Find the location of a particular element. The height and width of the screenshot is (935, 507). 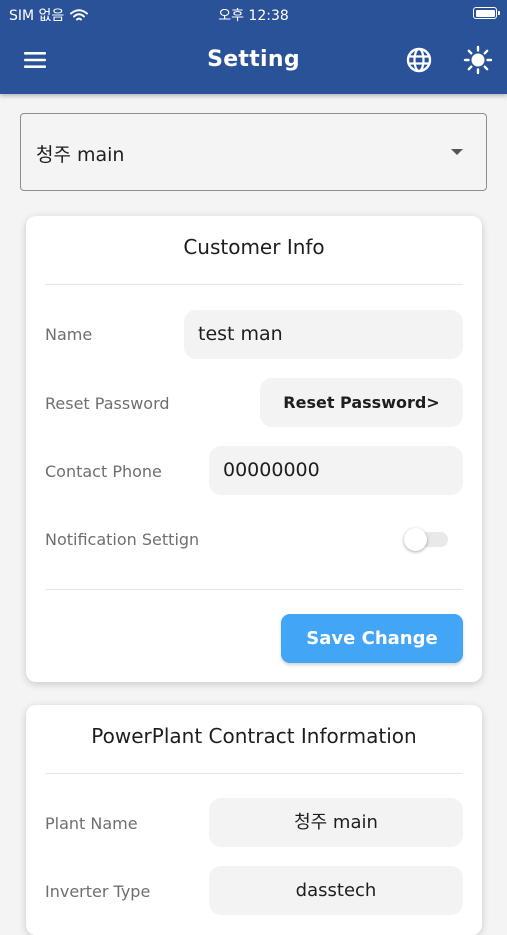

globe-icon is located at coordinates (419, 60).